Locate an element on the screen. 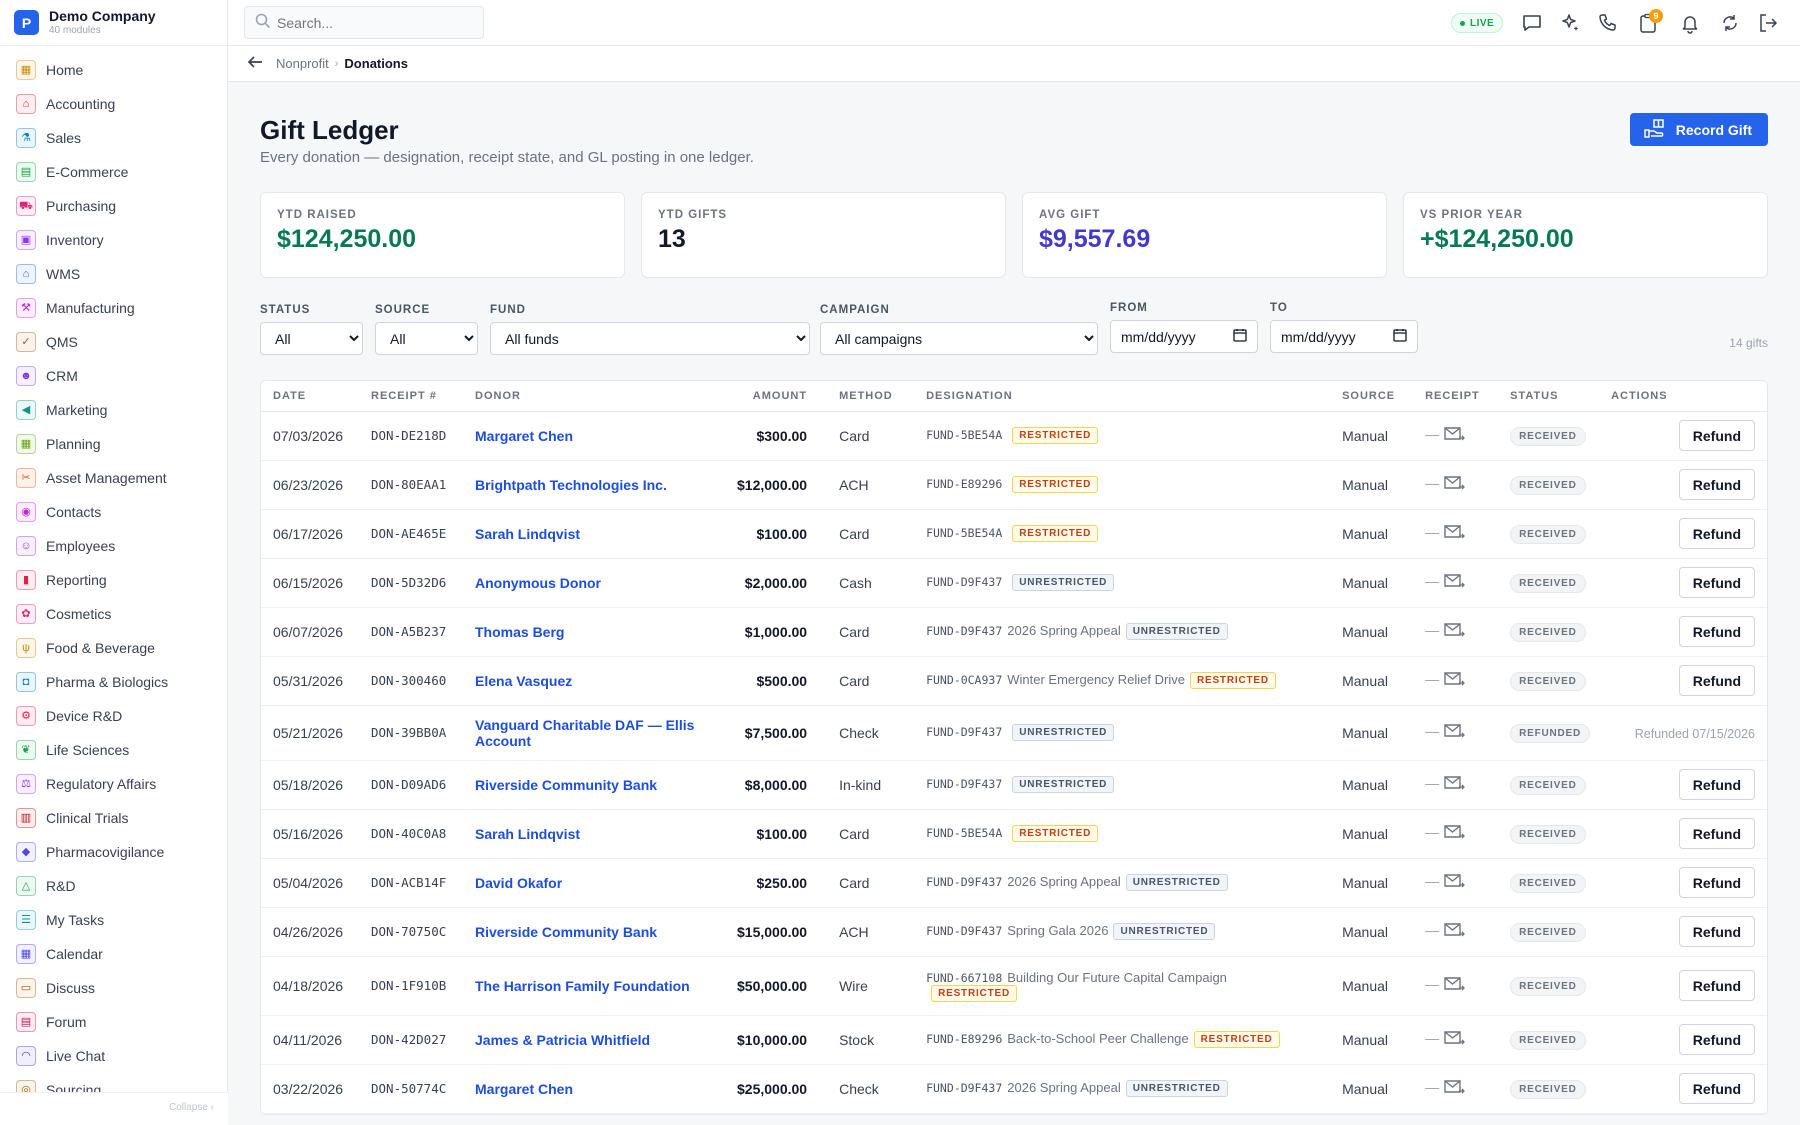 The image size is (1800, 1125). sidebar-item-sourcing: ◎ Sourcing is located at coordinates (113, 1082).